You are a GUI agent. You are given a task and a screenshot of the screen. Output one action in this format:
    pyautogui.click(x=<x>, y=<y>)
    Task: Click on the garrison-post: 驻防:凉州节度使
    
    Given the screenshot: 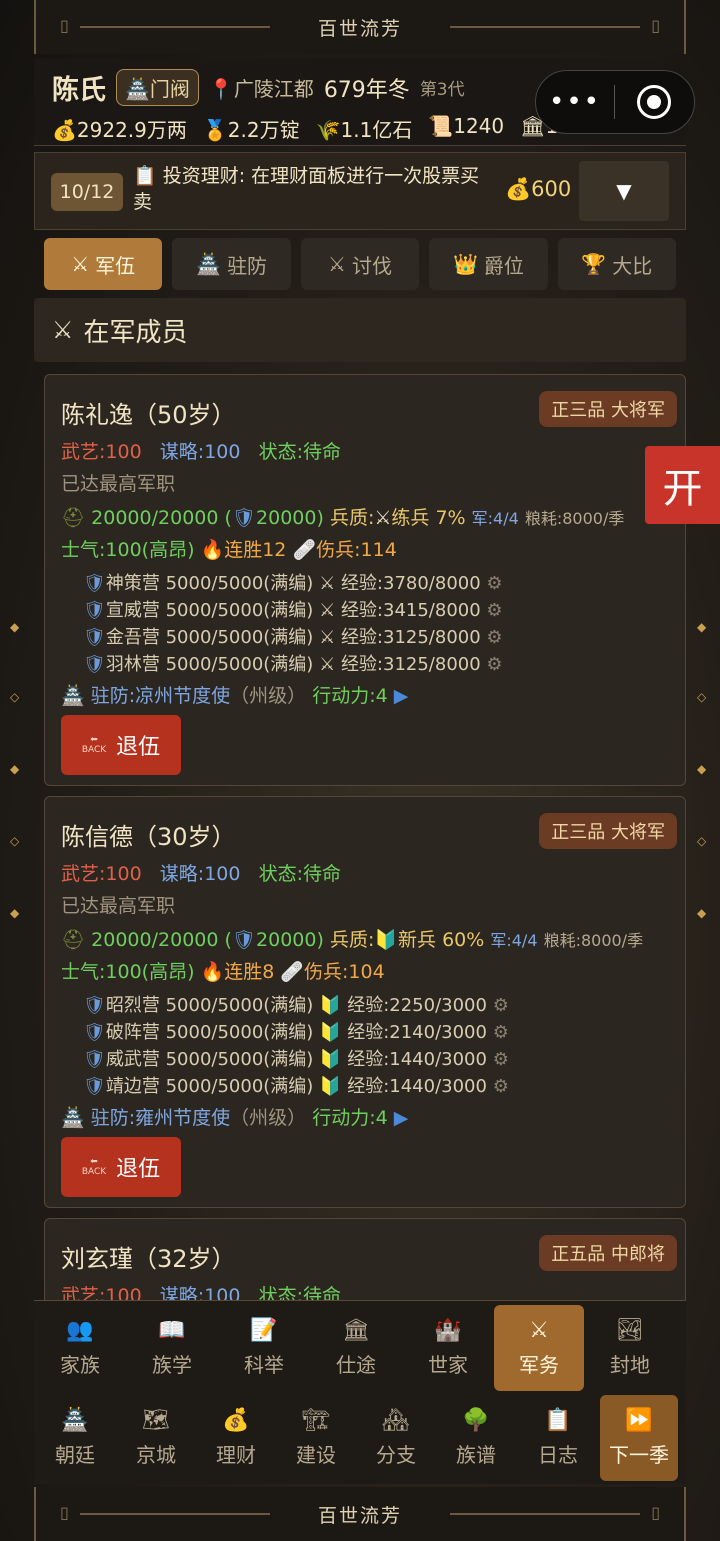 What is the action you would take?
    pyautogui.click(x=160, y=696)
    